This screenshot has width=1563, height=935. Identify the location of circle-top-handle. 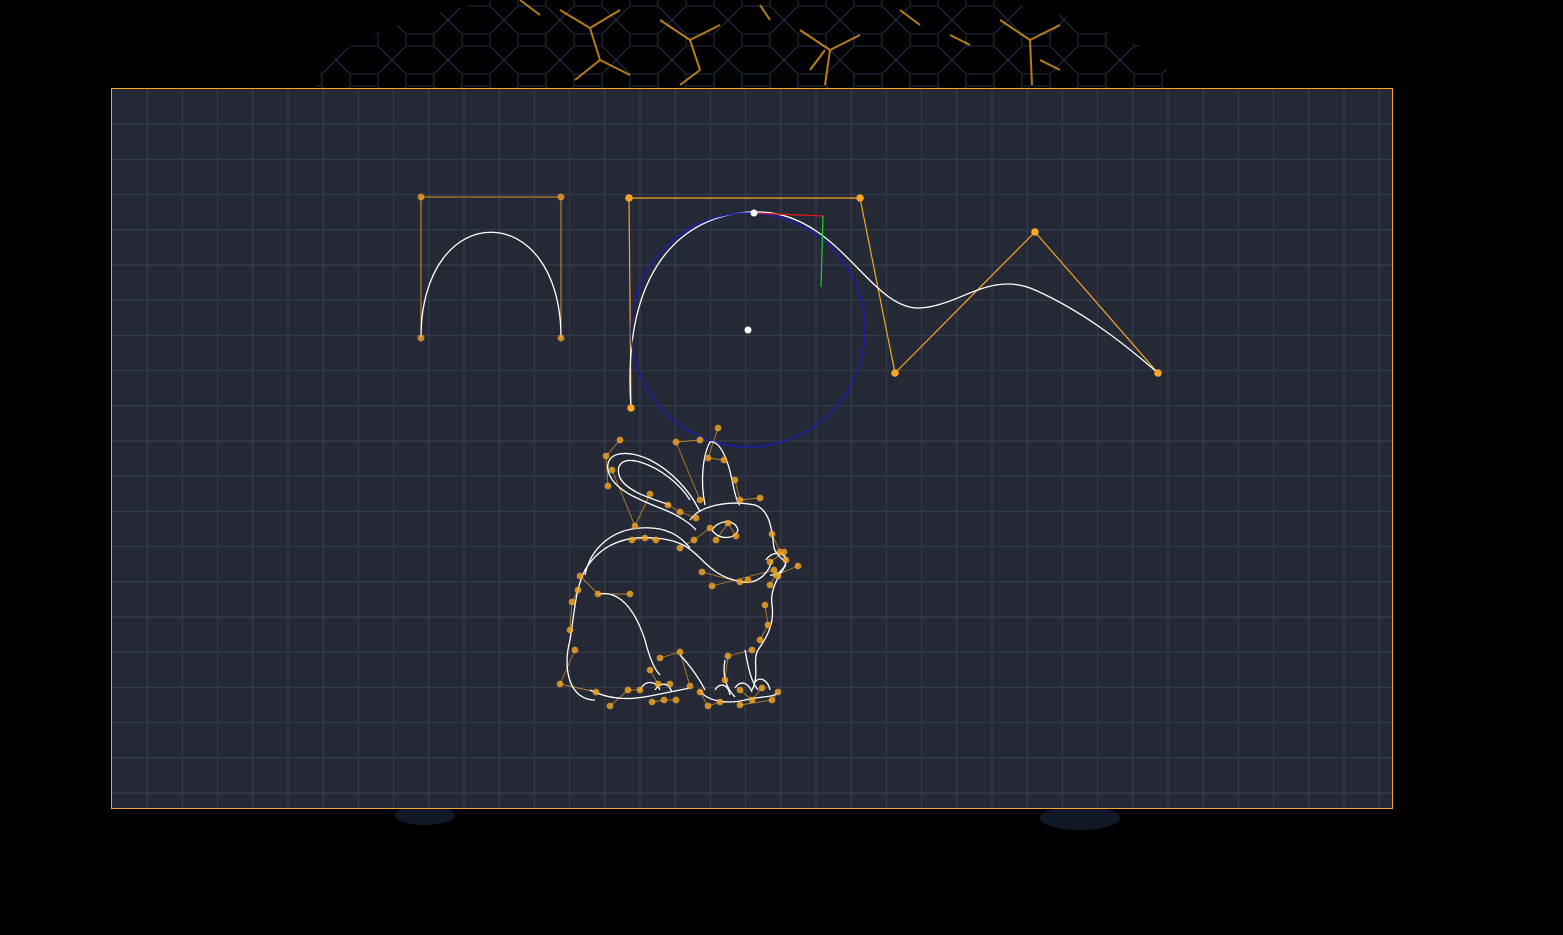
(754, 213).